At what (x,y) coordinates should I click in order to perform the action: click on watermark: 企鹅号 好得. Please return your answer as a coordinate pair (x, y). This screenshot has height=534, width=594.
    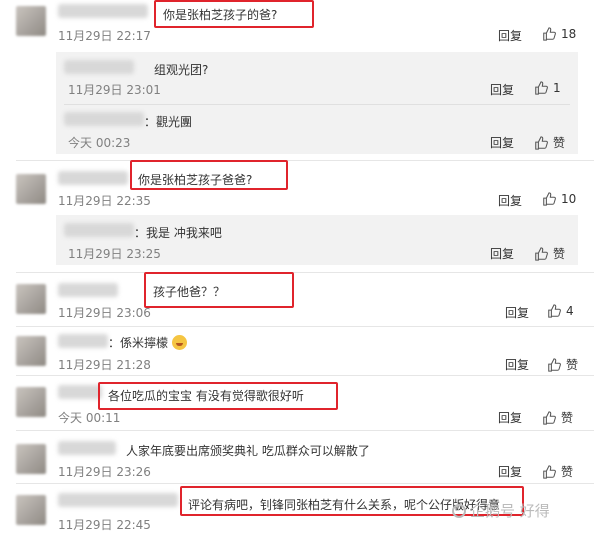
    Looking at the image, I should click on (501, 510).